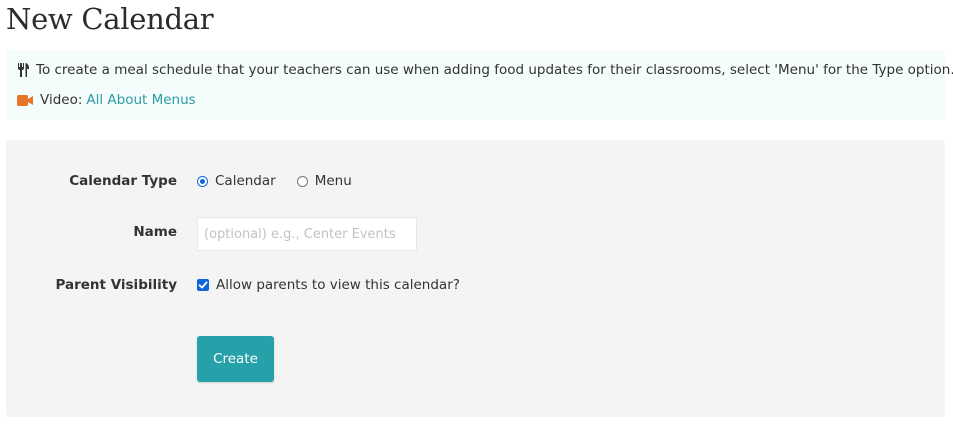 The width and height of the screenshot is (953, 426). Describe the element at coordinates (475, 182) in the screenshot. I see `calendar-type-row: Calendar Type Calendar Menu` at that location.